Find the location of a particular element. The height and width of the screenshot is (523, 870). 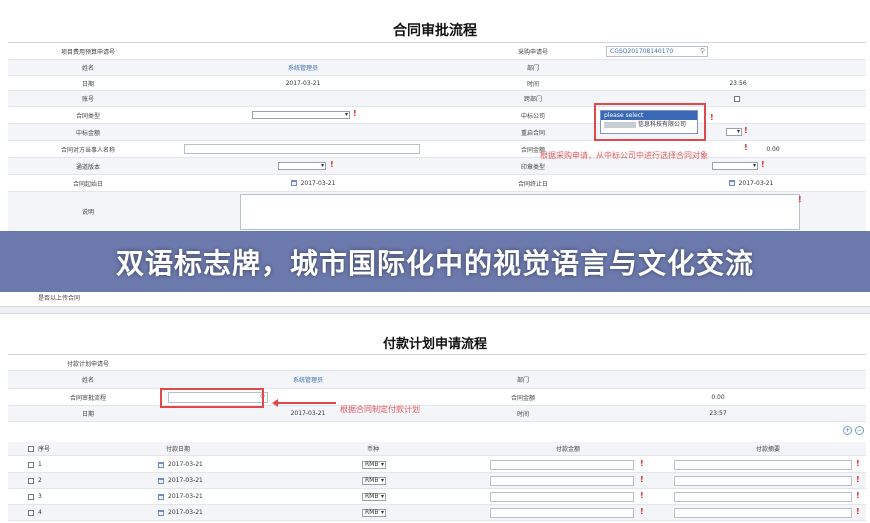

renew-select: ▾ is located at coordinates (734, 132).